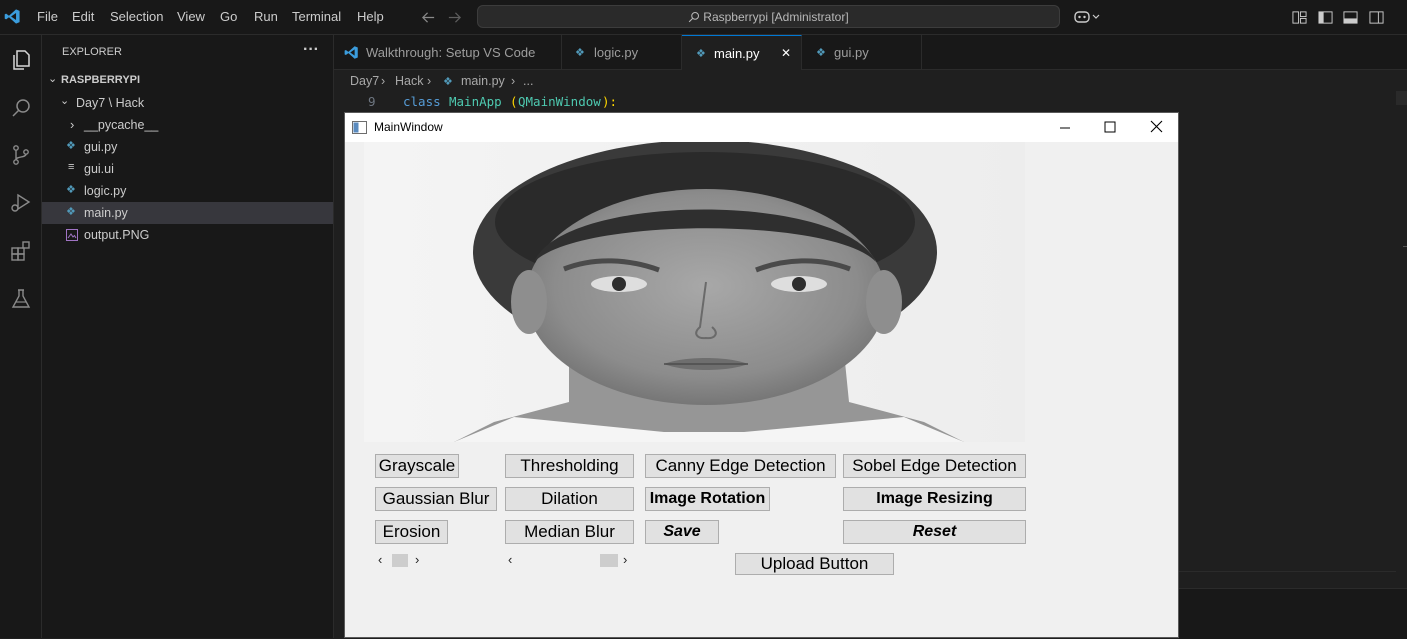 The width and height of the screenshot is (1407, 639). What do you see at coordinates (417, 466) in the screenshot?
I see `grayscale-button: Grayscale` at bounding box center [417, 466].